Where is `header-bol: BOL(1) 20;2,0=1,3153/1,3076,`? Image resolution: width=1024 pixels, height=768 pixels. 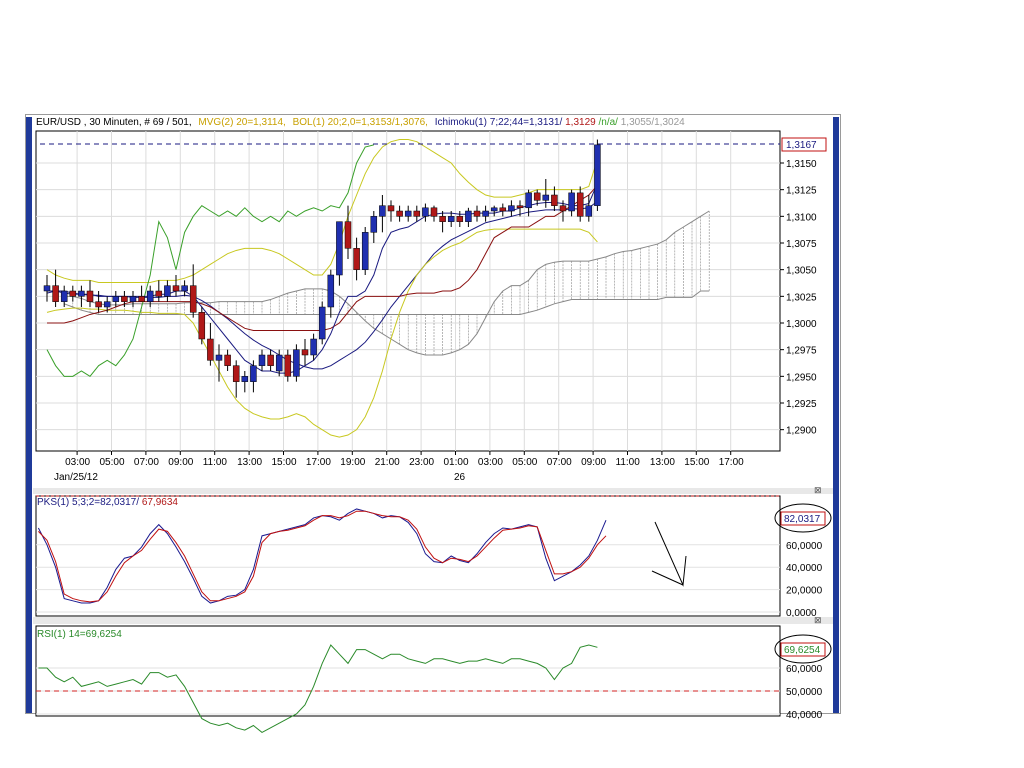
header-bol: BOL(1) 20;2,0=1,3153/1,3076, is located at coordinates (360, 122).